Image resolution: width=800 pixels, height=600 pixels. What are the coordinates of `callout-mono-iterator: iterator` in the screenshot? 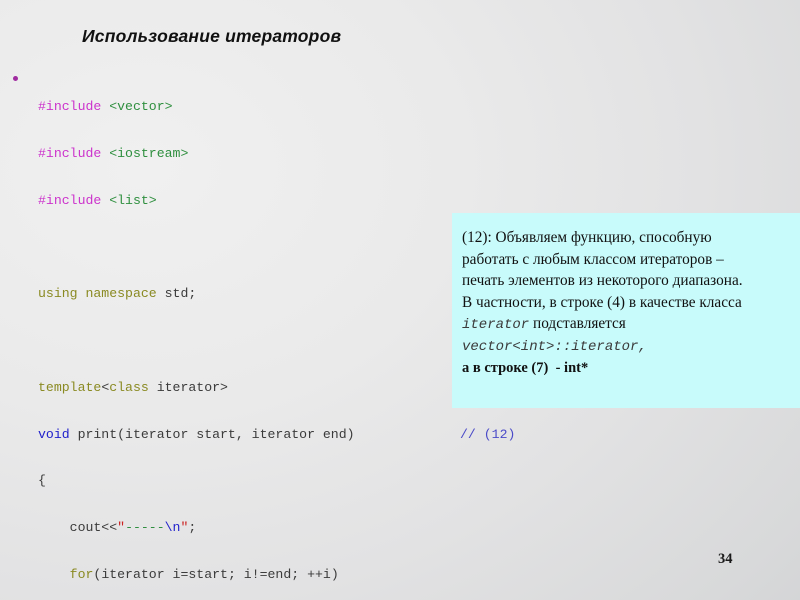 It's located at (496, 325).